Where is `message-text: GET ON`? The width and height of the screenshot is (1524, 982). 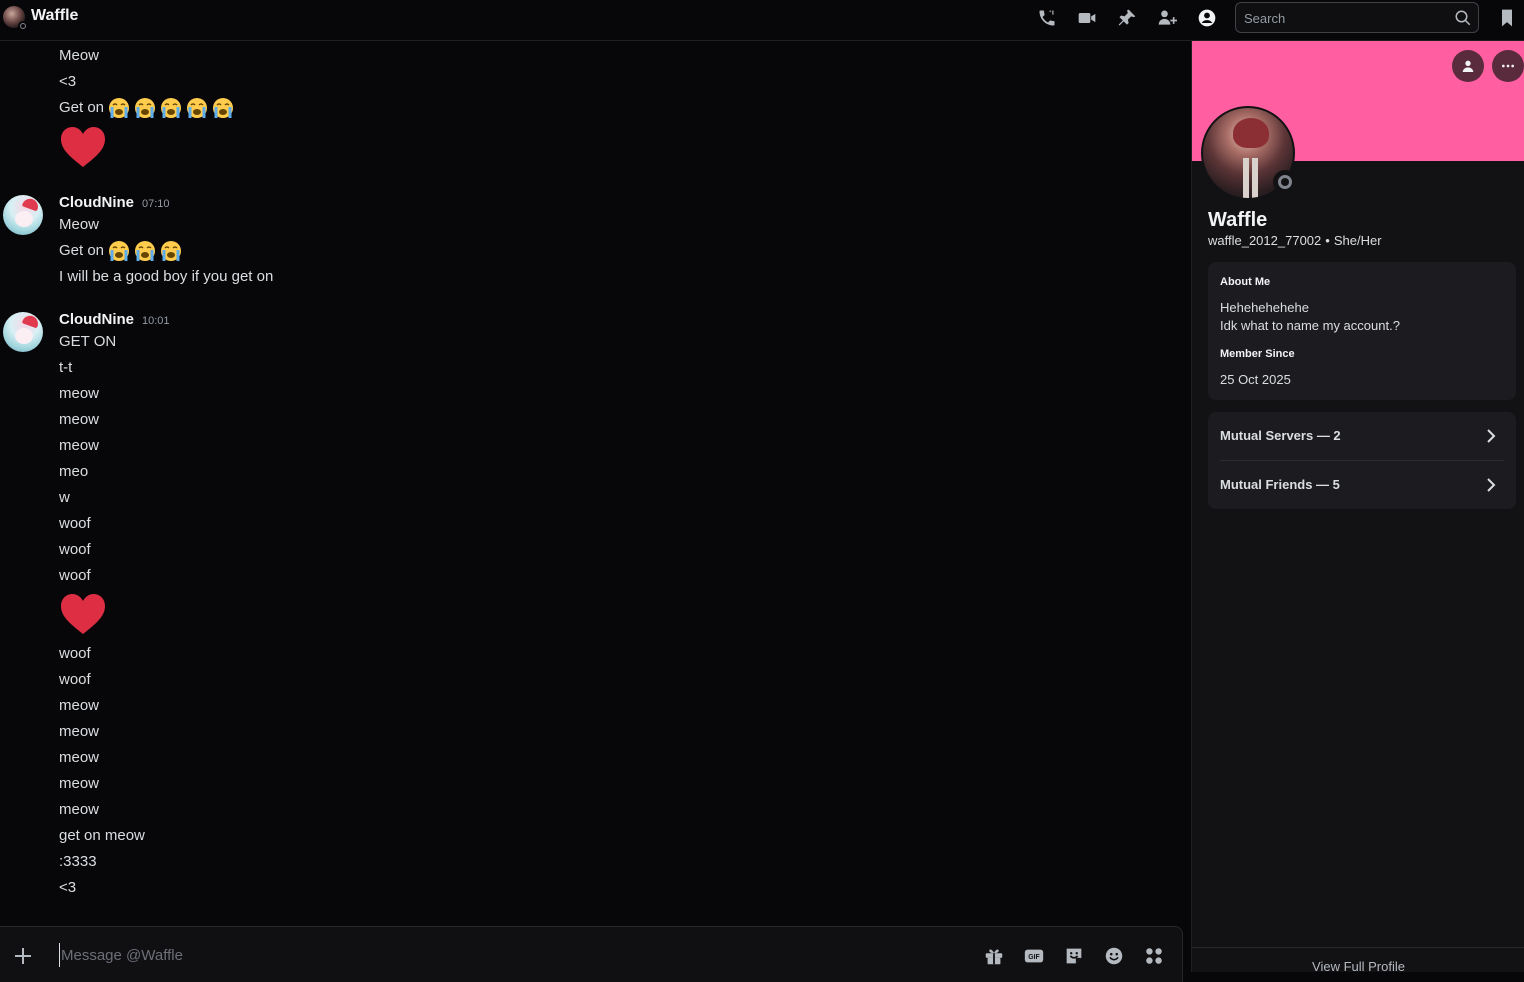 message-text: GET ON is located at coordinates (88, 341).